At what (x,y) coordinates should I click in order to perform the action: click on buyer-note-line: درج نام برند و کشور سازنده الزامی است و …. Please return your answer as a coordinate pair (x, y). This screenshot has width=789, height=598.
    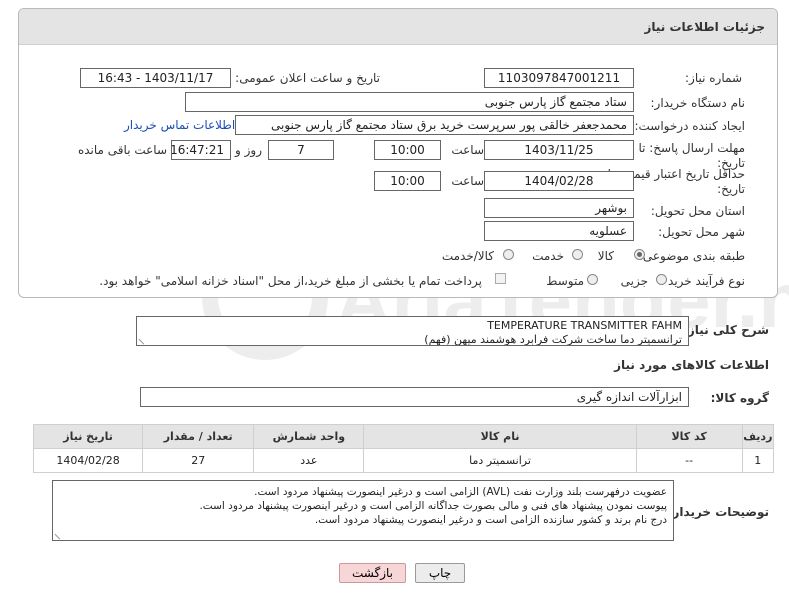
    Looking at the image, I should click on (490, 520).